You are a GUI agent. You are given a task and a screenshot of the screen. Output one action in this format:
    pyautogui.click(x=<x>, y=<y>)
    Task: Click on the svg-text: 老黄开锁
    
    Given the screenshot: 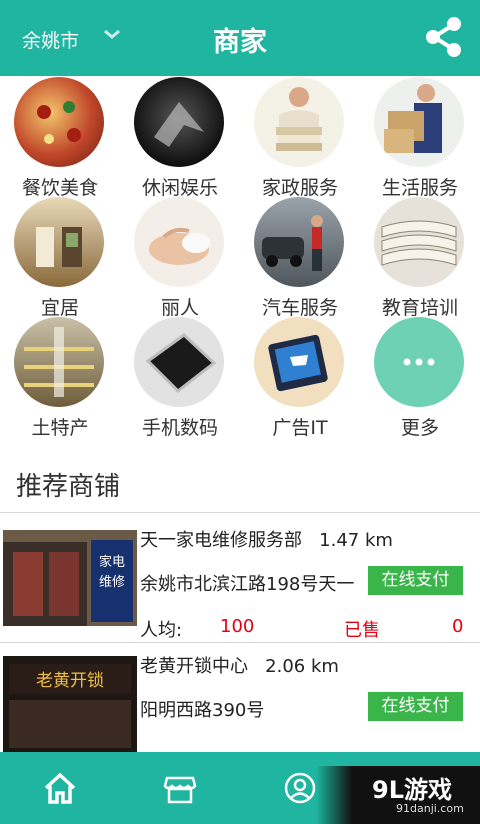 What is the action you would take?
    pyautogui.click(x=70, y=681)
    